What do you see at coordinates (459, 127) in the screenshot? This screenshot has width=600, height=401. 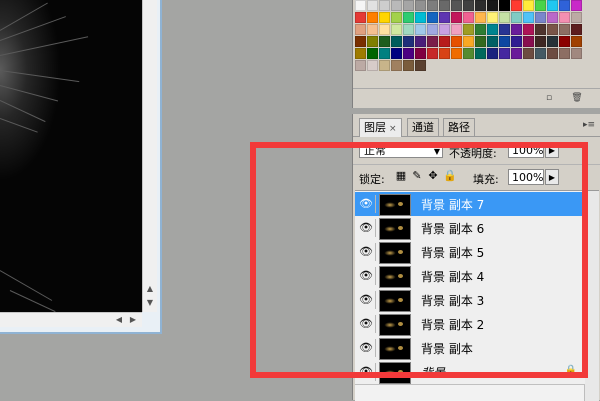 I see `tab-paths: 路径` at bounding box center [459, 127].